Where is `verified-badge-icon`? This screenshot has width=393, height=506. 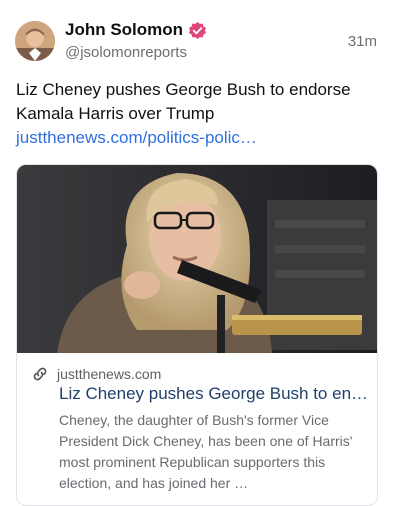 verified-badge-icon is located at coordinates (197, 30).